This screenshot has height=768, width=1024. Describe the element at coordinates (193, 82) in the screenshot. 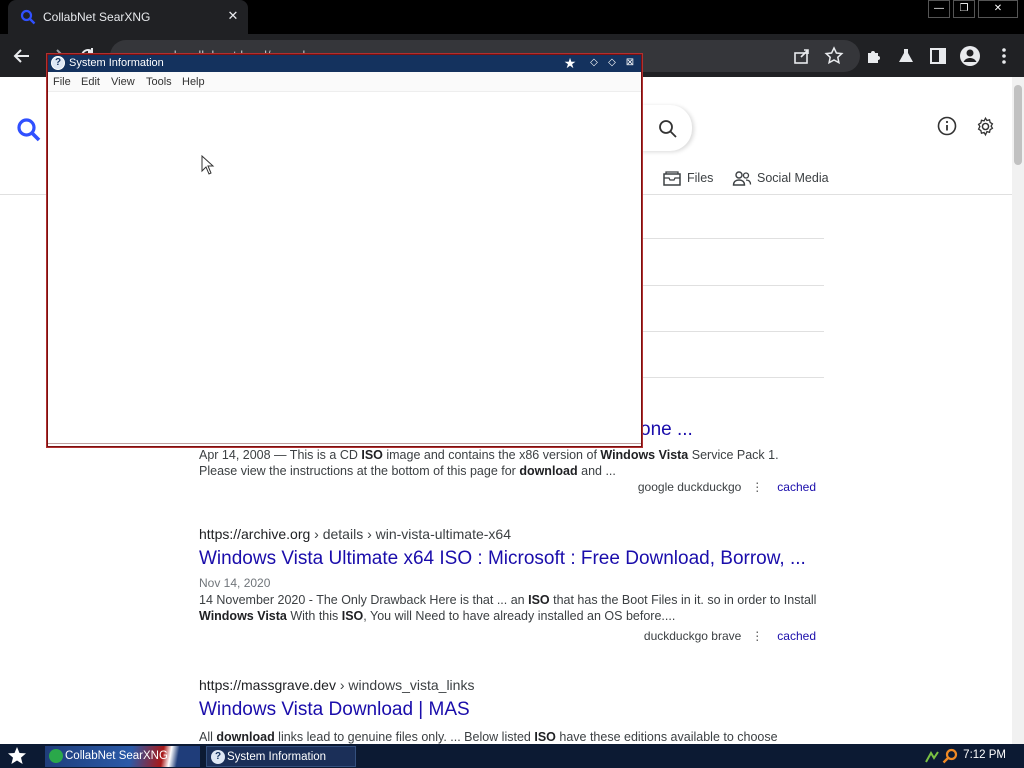

I see `menu-help: Help` at that location.